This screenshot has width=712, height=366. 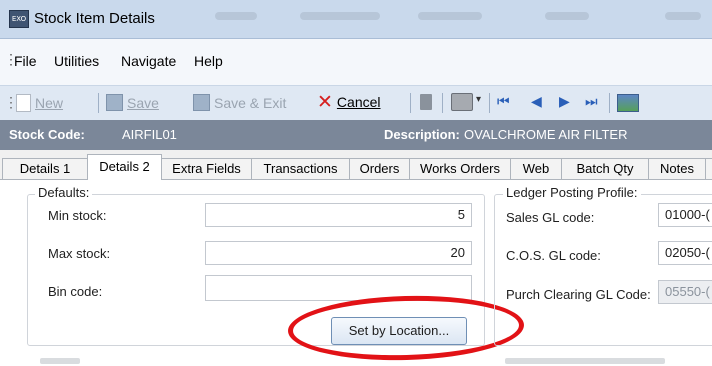 What do you see at coordinates (143, 102) in the screenshot?
I see `save-label: Save` at bounding box center [143, 102].